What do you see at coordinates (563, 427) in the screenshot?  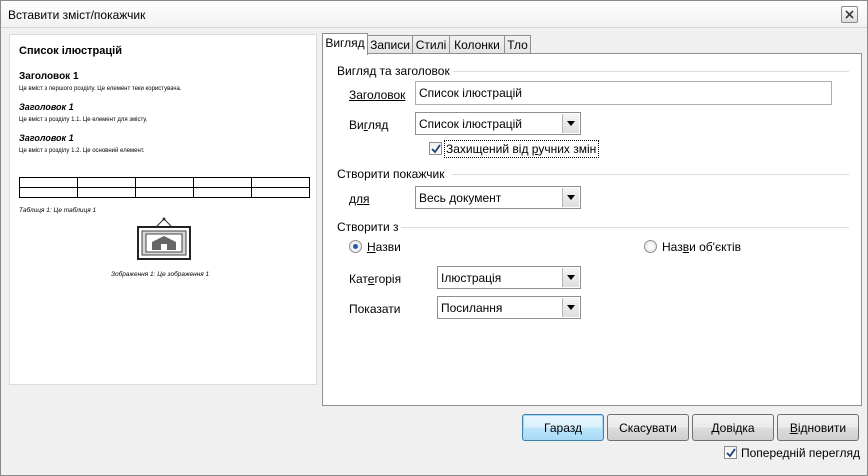 I see `ok-button: Гаразд` at bounding box center [563, 427].